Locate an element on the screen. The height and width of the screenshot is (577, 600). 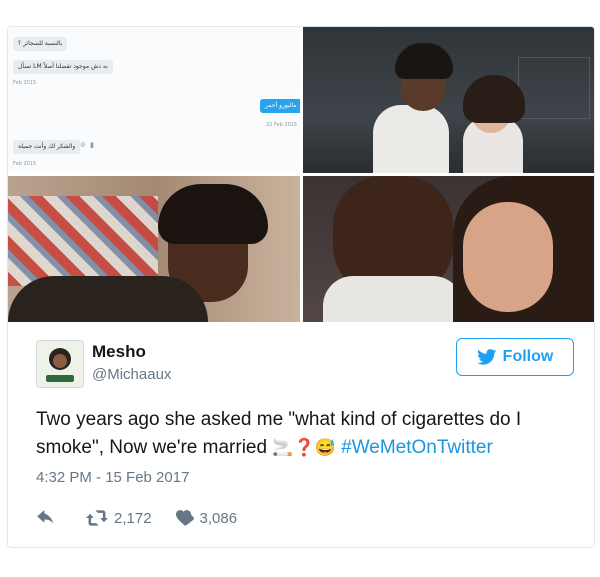
photo-hair-foreground is located at coordinates (108, 299).